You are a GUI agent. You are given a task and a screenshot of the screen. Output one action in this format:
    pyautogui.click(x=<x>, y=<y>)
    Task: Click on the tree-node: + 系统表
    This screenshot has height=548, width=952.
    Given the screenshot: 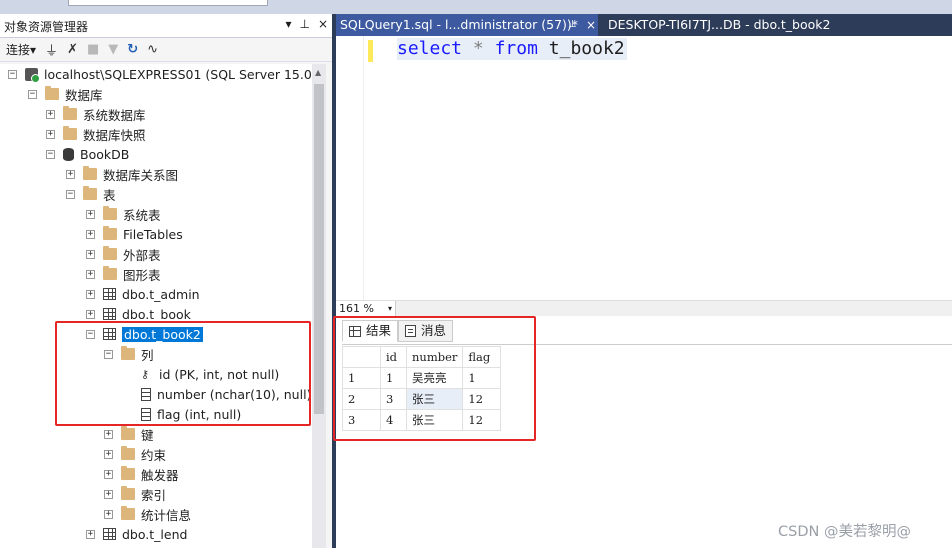 What is the action you would take?
    pyautogui.click(x=123, y=214)
    